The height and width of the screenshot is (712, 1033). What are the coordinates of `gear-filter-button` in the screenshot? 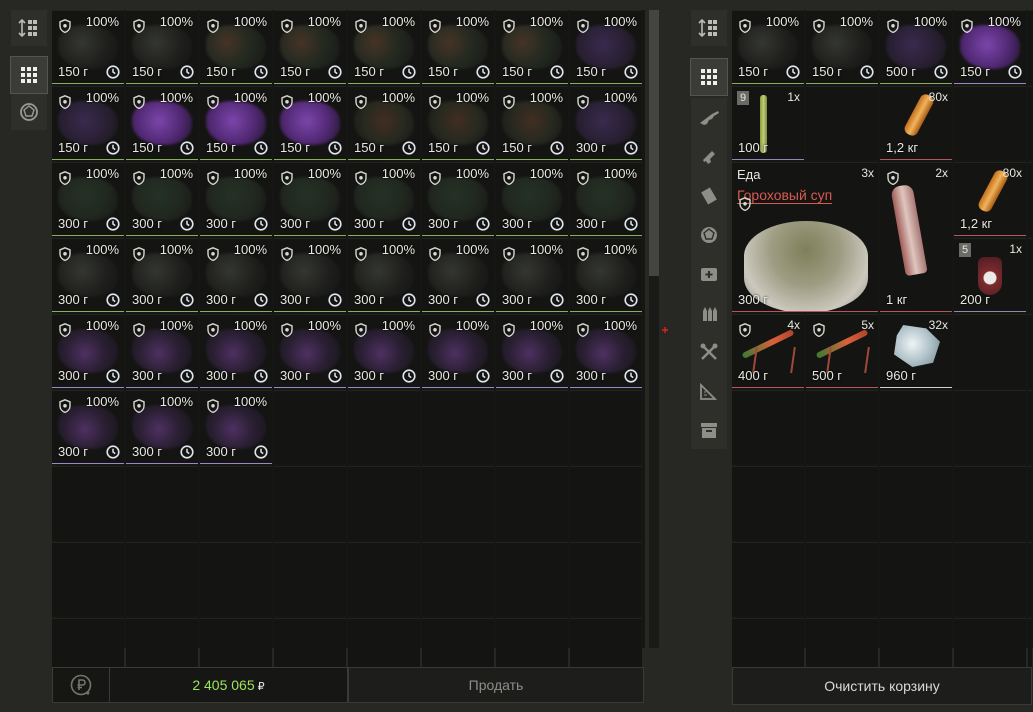 It's located at (709, 195).